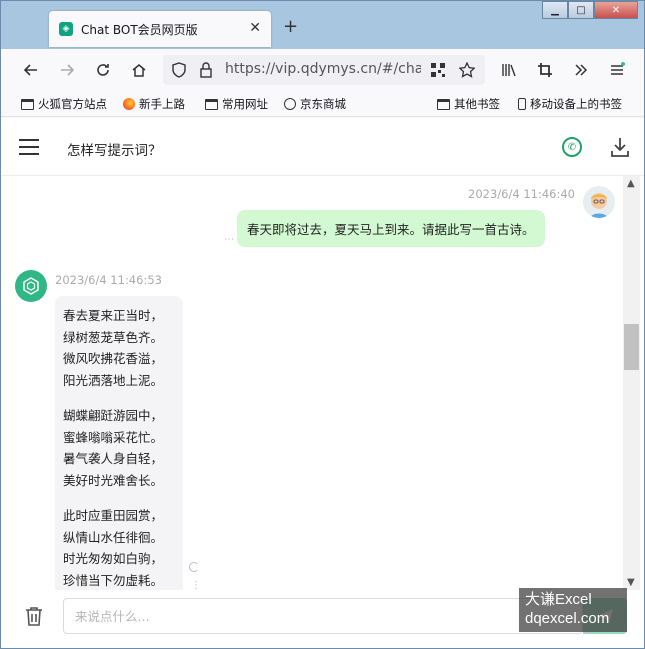 This screenshot has height=649, width=645. I want to click on app-menu-icon, so click(618, 68).